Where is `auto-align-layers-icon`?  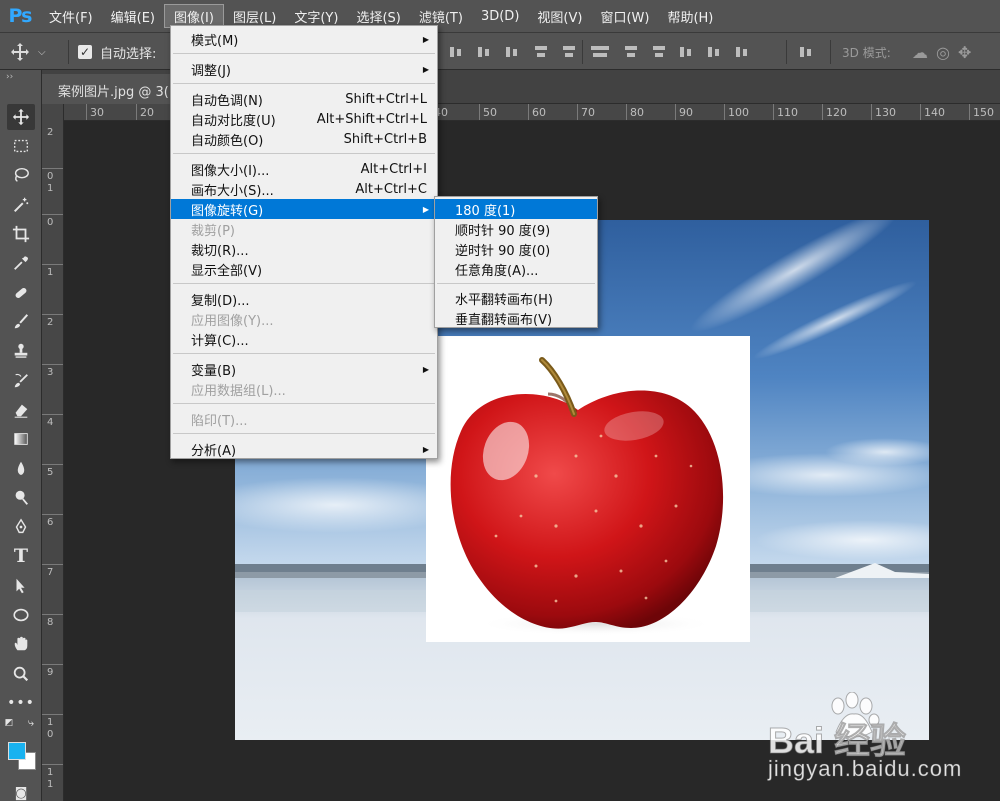 auto-align-layers-icon is located at coordinates (807, 52).